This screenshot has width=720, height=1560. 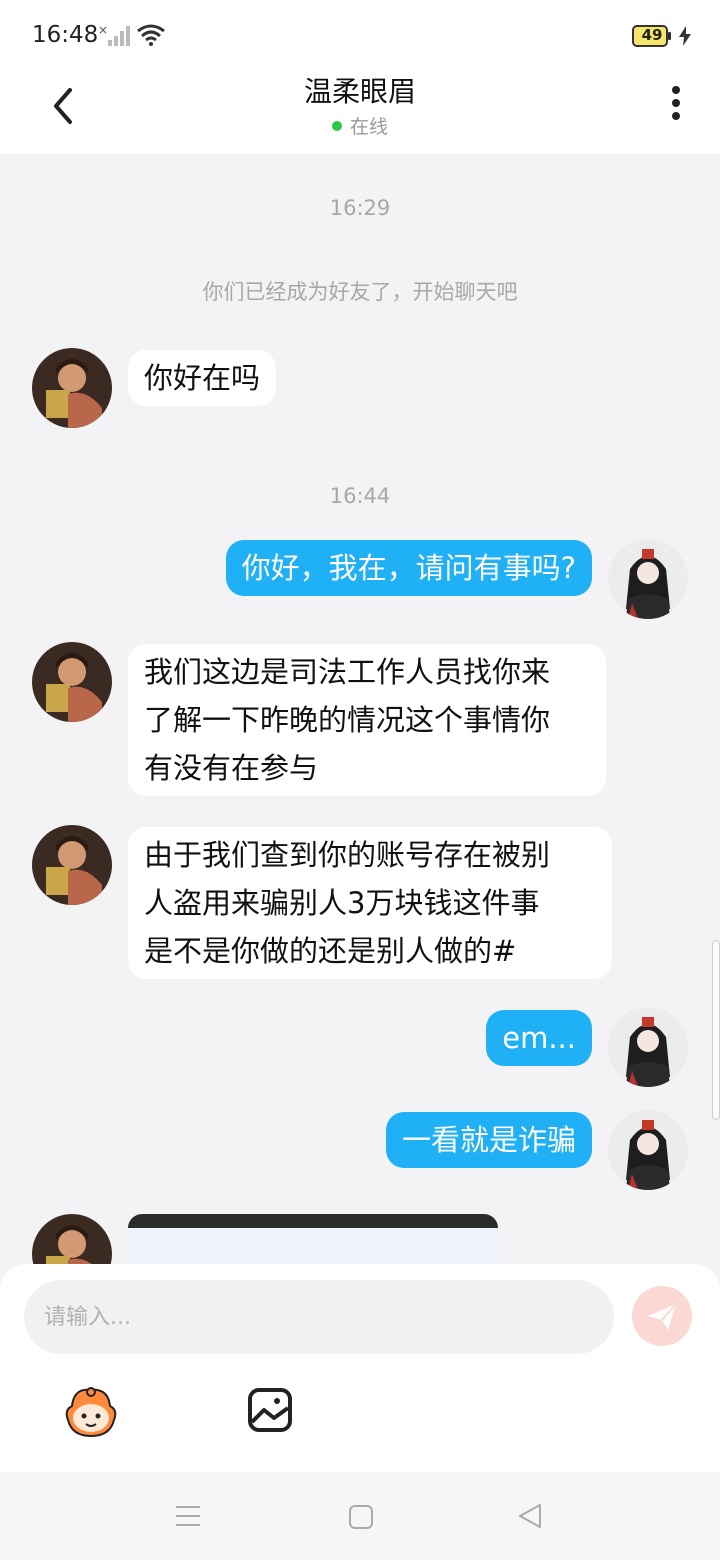 I want to click on online-status: 在线, so click(x=360, y=125).